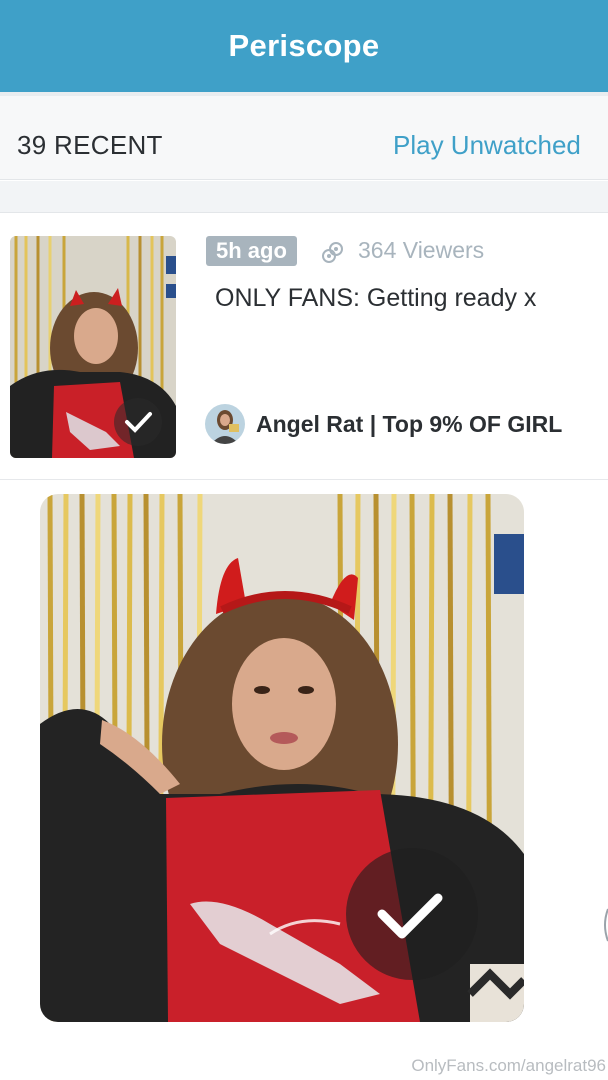 Image resolution: width=608 pixels, height=1080 pixels. What do you see at coordinates (93, 347) in the screenshot?
I see `broadcast-thumbnail` at bounding box center [93, 347].